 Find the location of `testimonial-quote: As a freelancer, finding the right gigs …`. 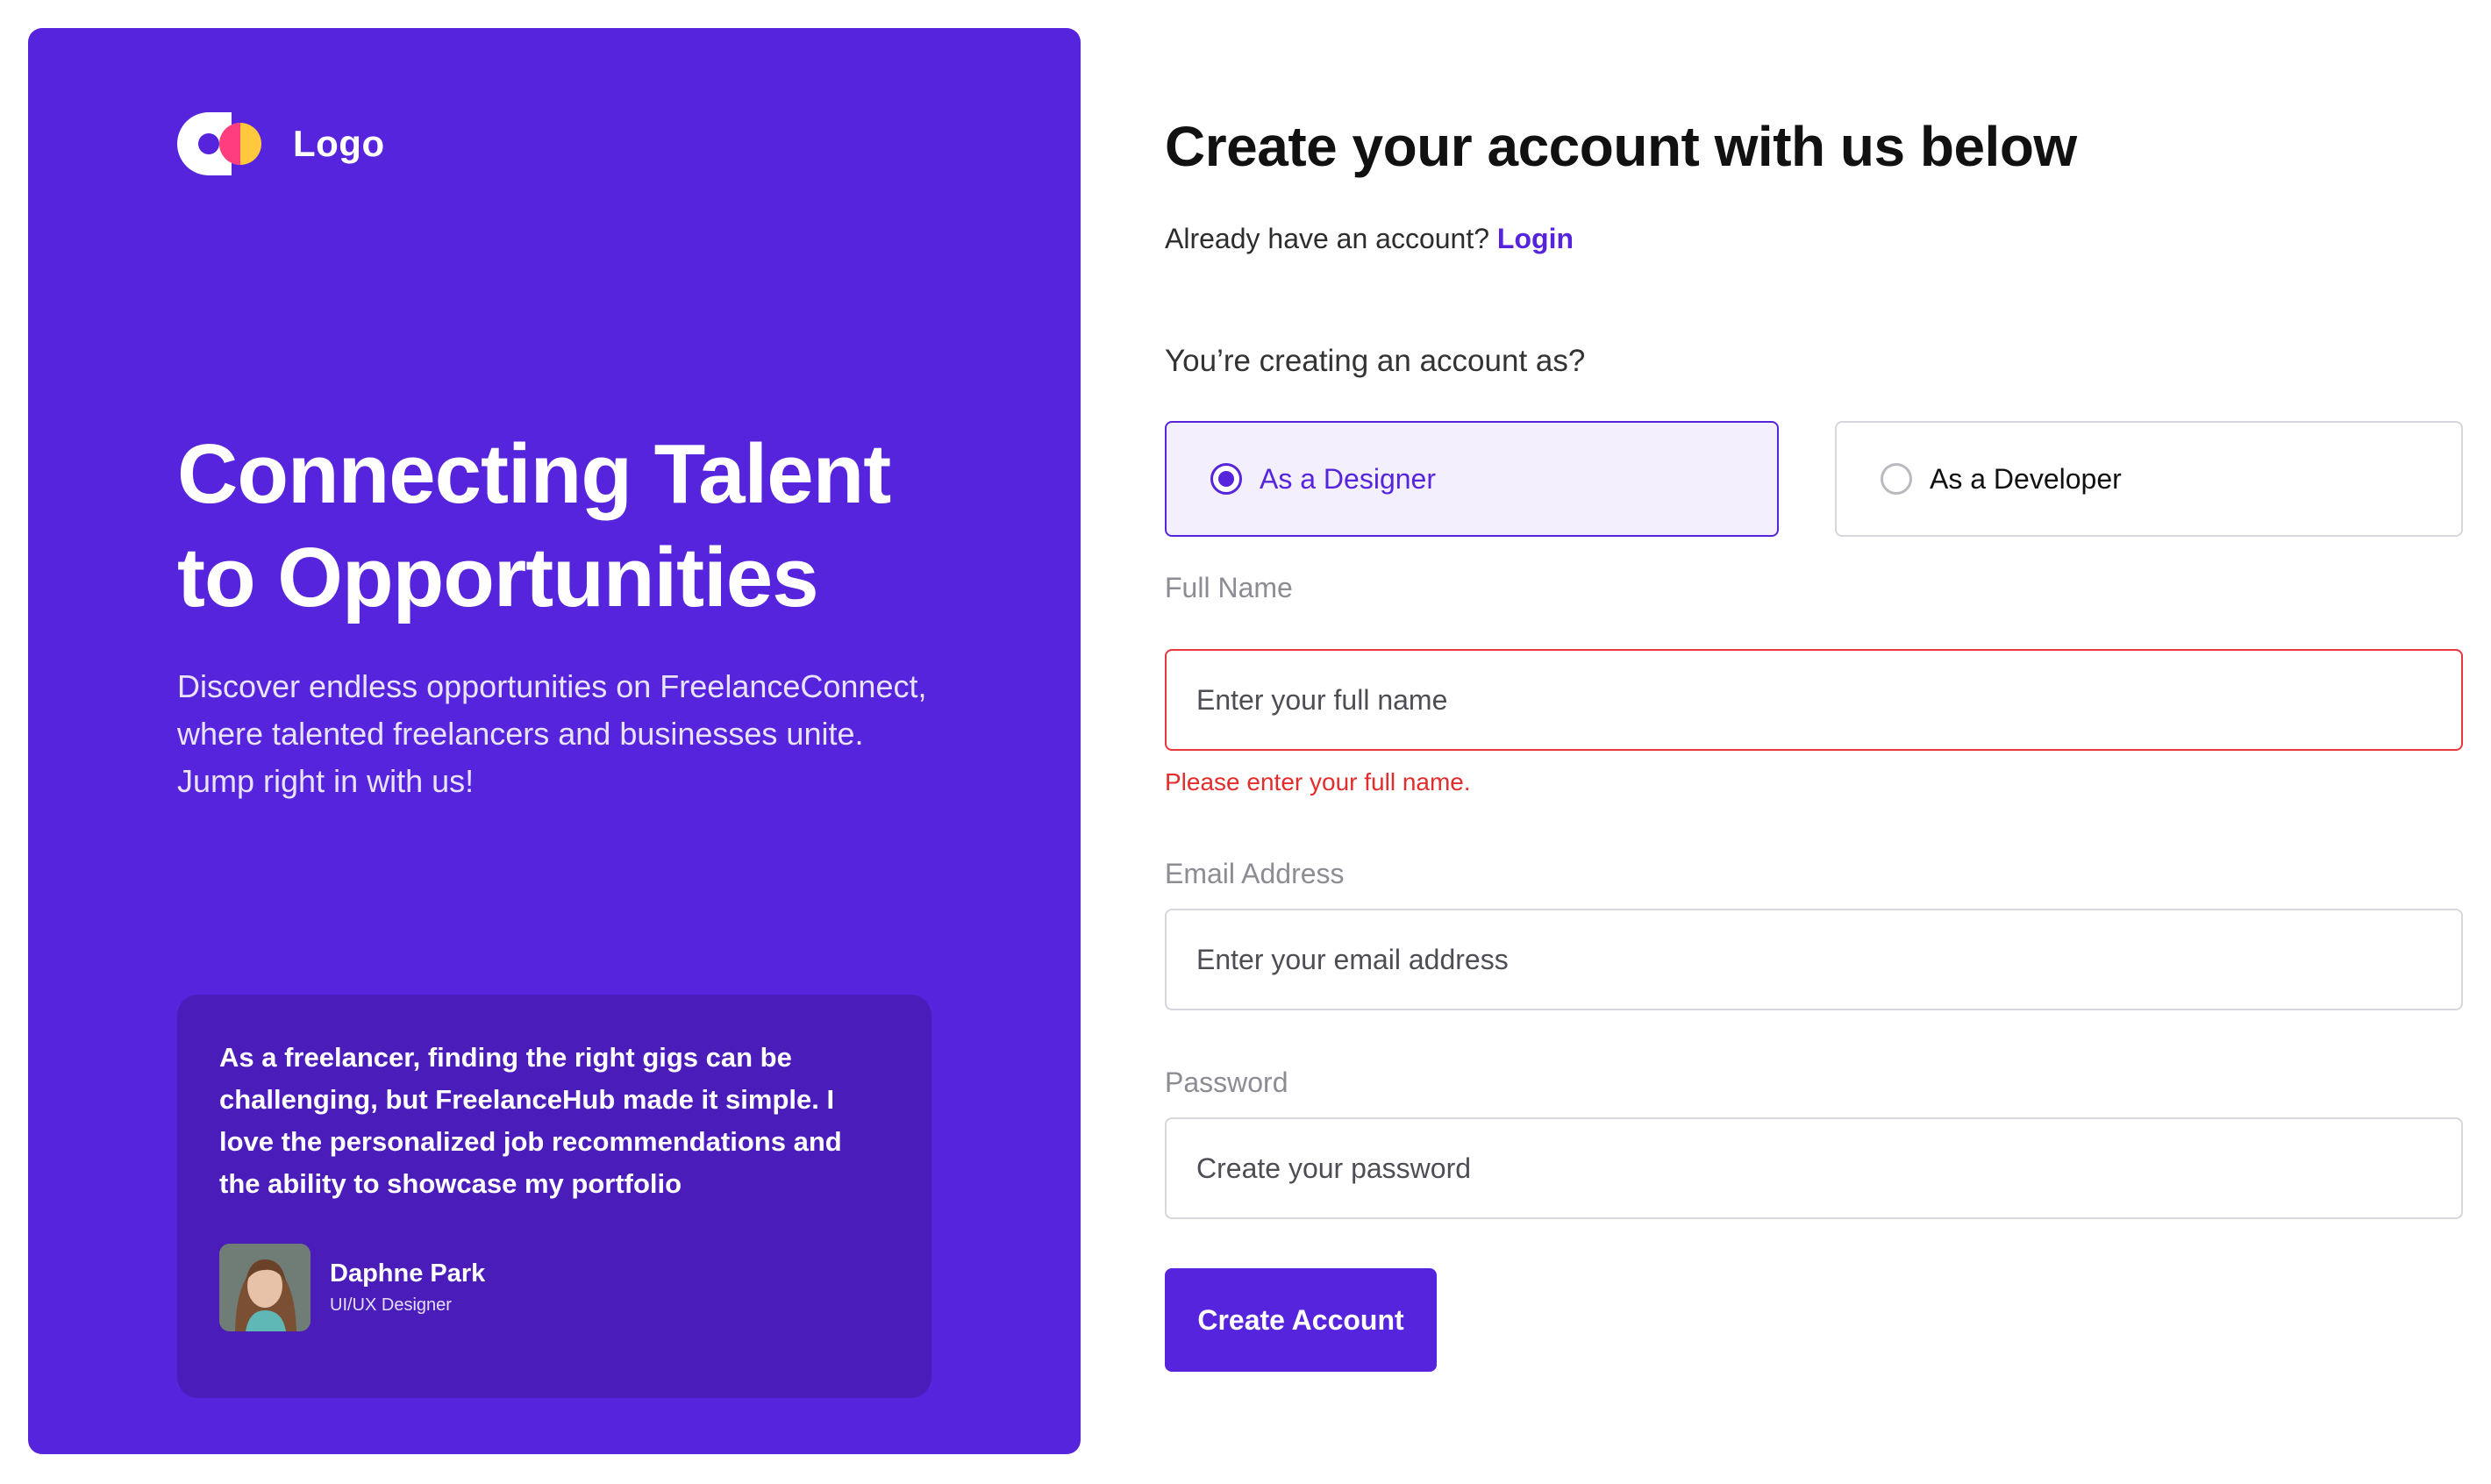

testimonial-quote: As a freelancer, finding the right gigs … is located at coordinates (552, 1121).